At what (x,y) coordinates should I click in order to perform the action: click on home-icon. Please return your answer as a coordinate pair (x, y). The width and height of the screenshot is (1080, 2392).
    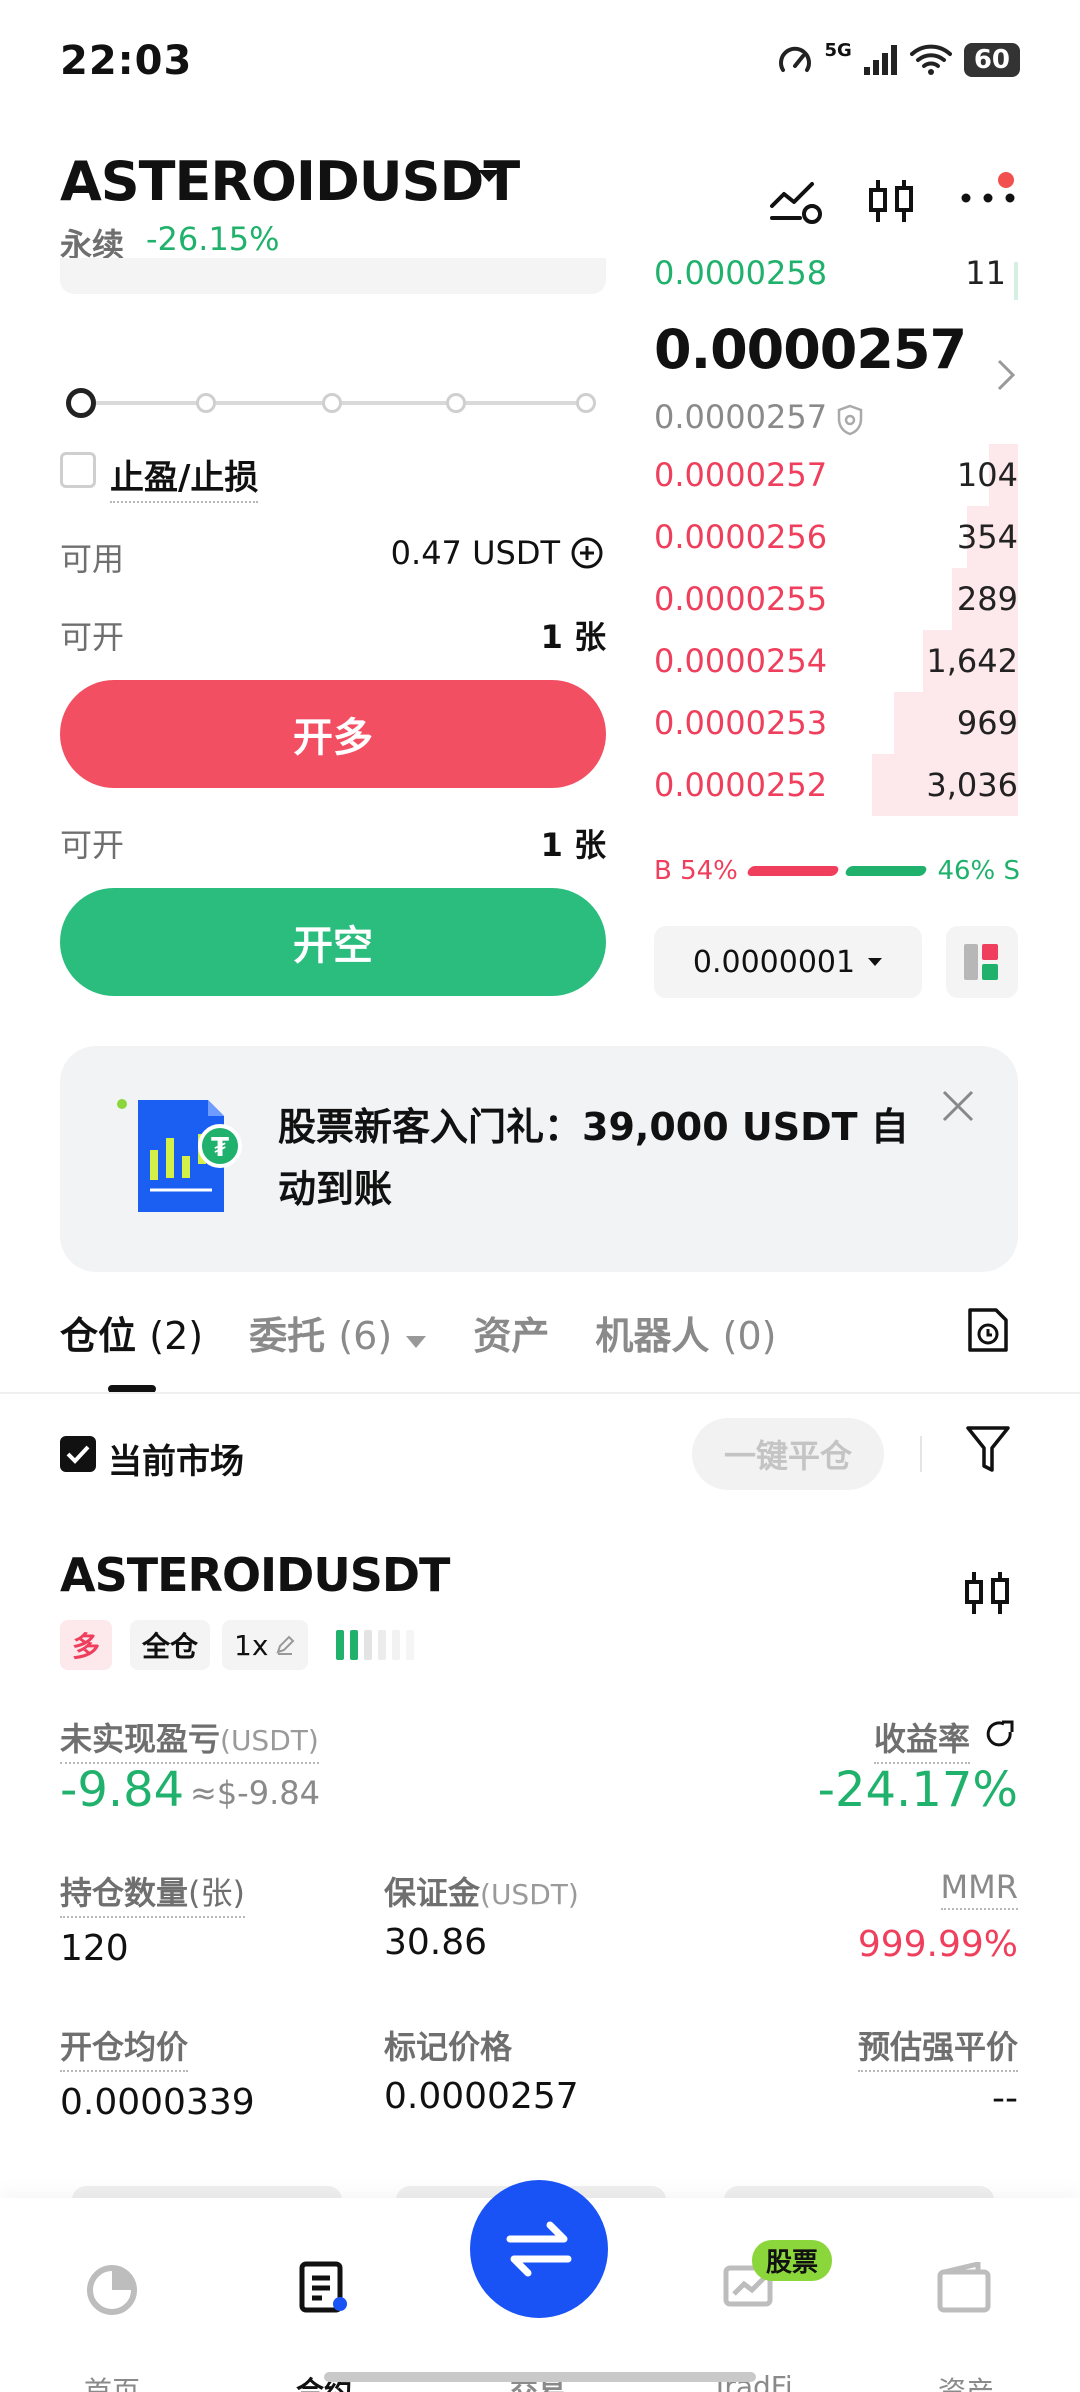
    Looking at the image, I should click on (112, 2290).